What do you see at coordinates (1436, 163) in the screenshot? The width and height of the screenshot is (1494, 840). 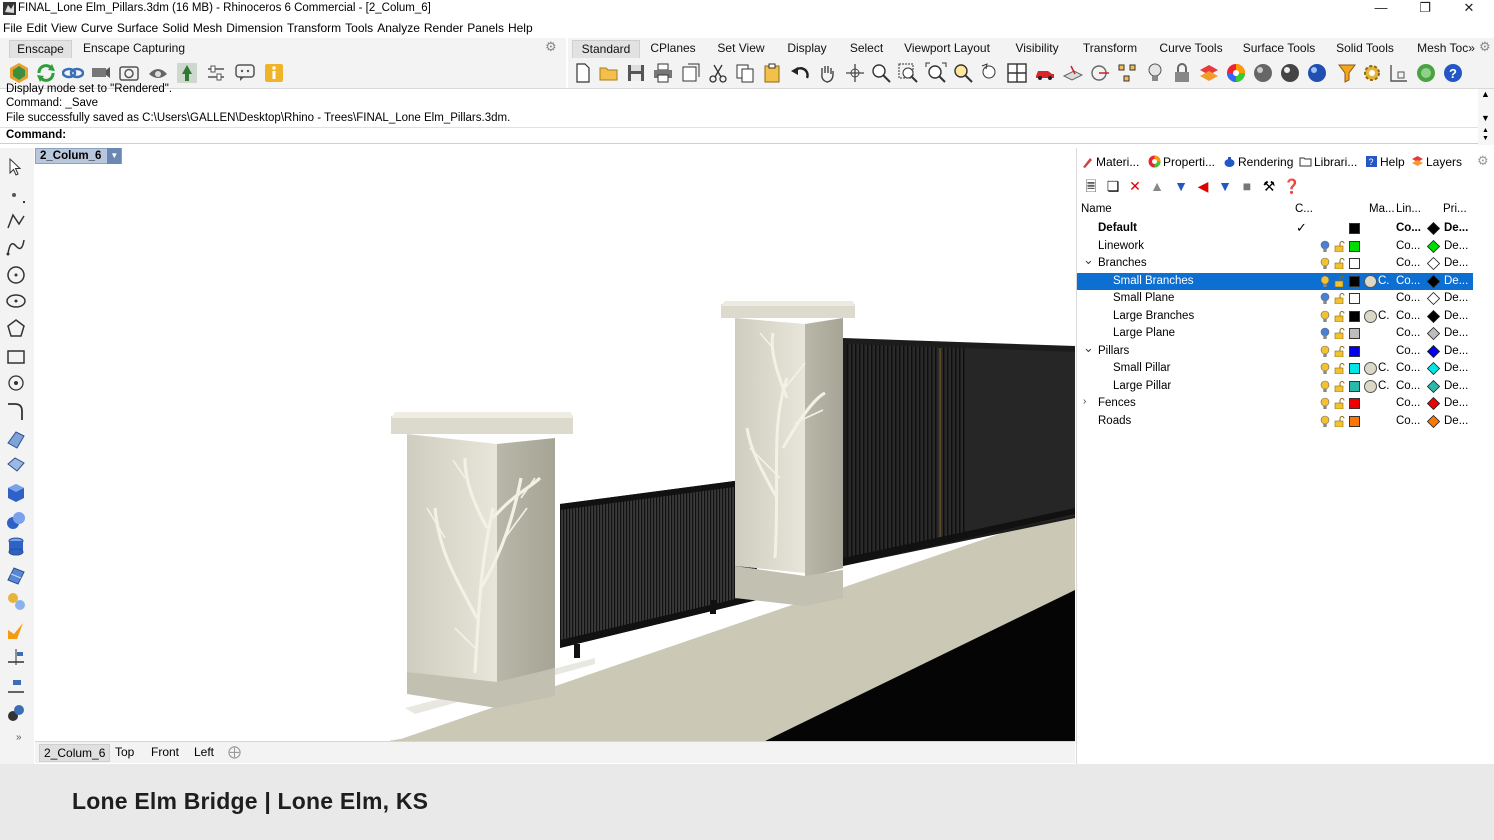 I see `tab-layers: Layers` at bounding box center [1436, 163].